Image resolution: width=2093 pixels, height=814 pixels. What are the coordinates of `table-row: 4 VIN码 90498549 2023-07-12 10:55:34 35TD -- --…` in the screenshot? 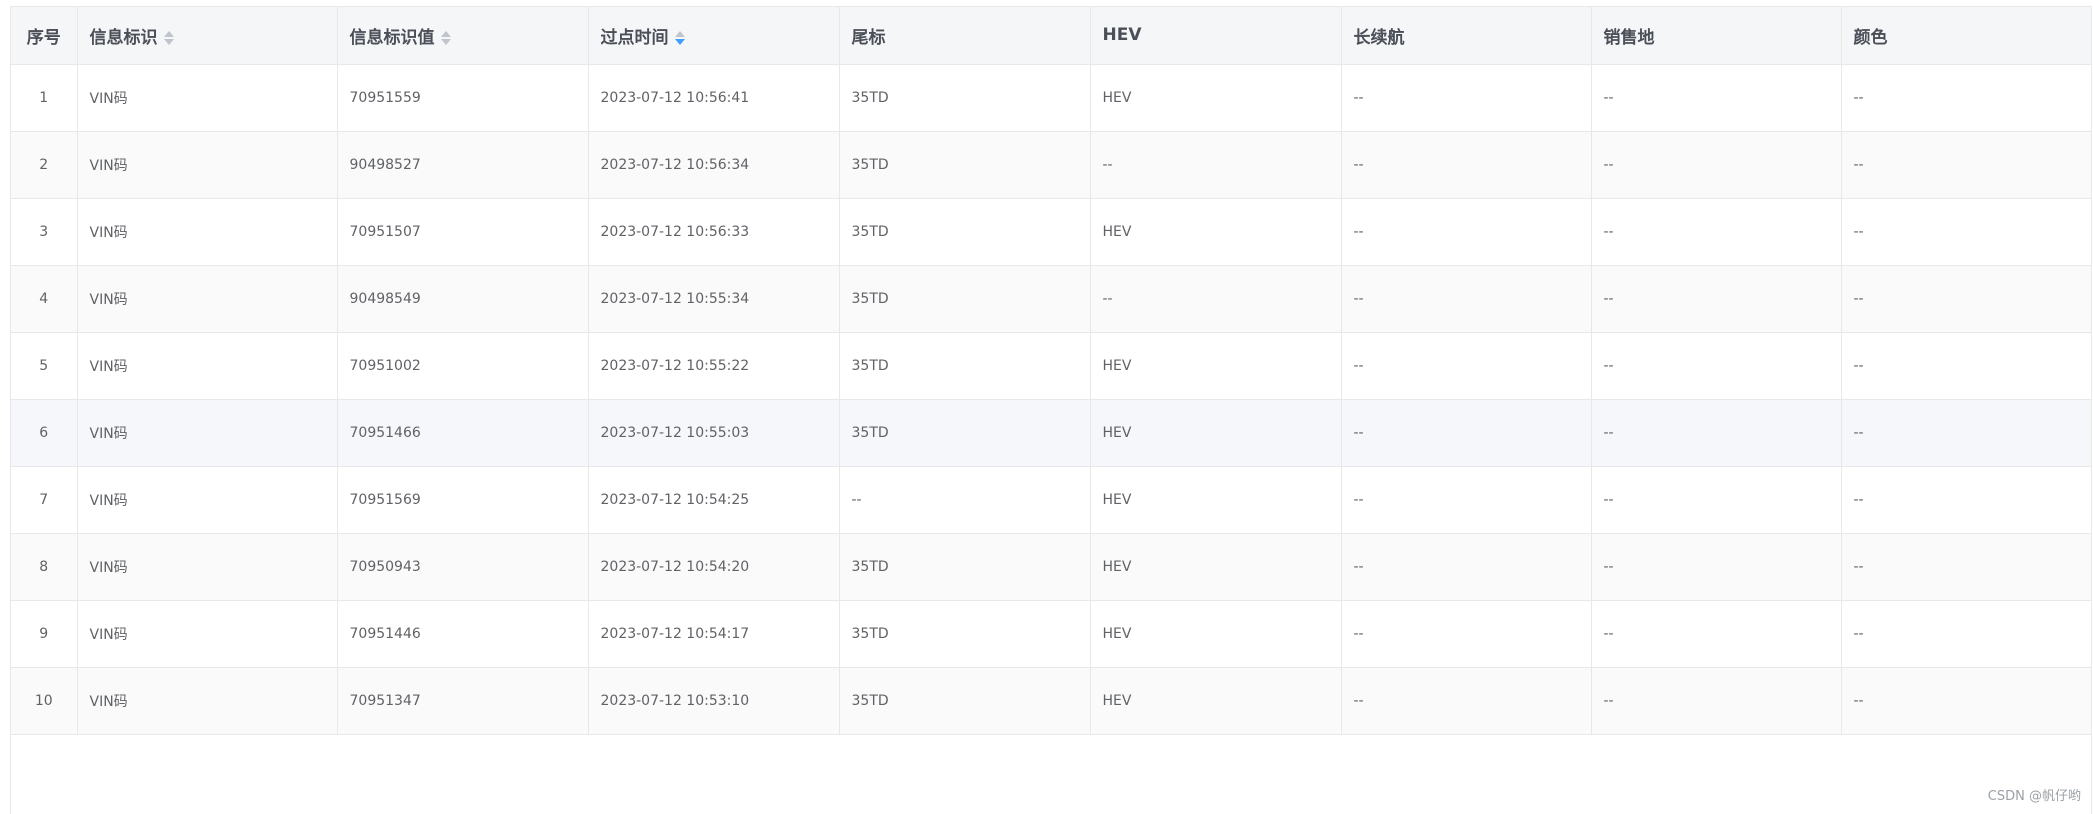 It's located at (1051, 299).